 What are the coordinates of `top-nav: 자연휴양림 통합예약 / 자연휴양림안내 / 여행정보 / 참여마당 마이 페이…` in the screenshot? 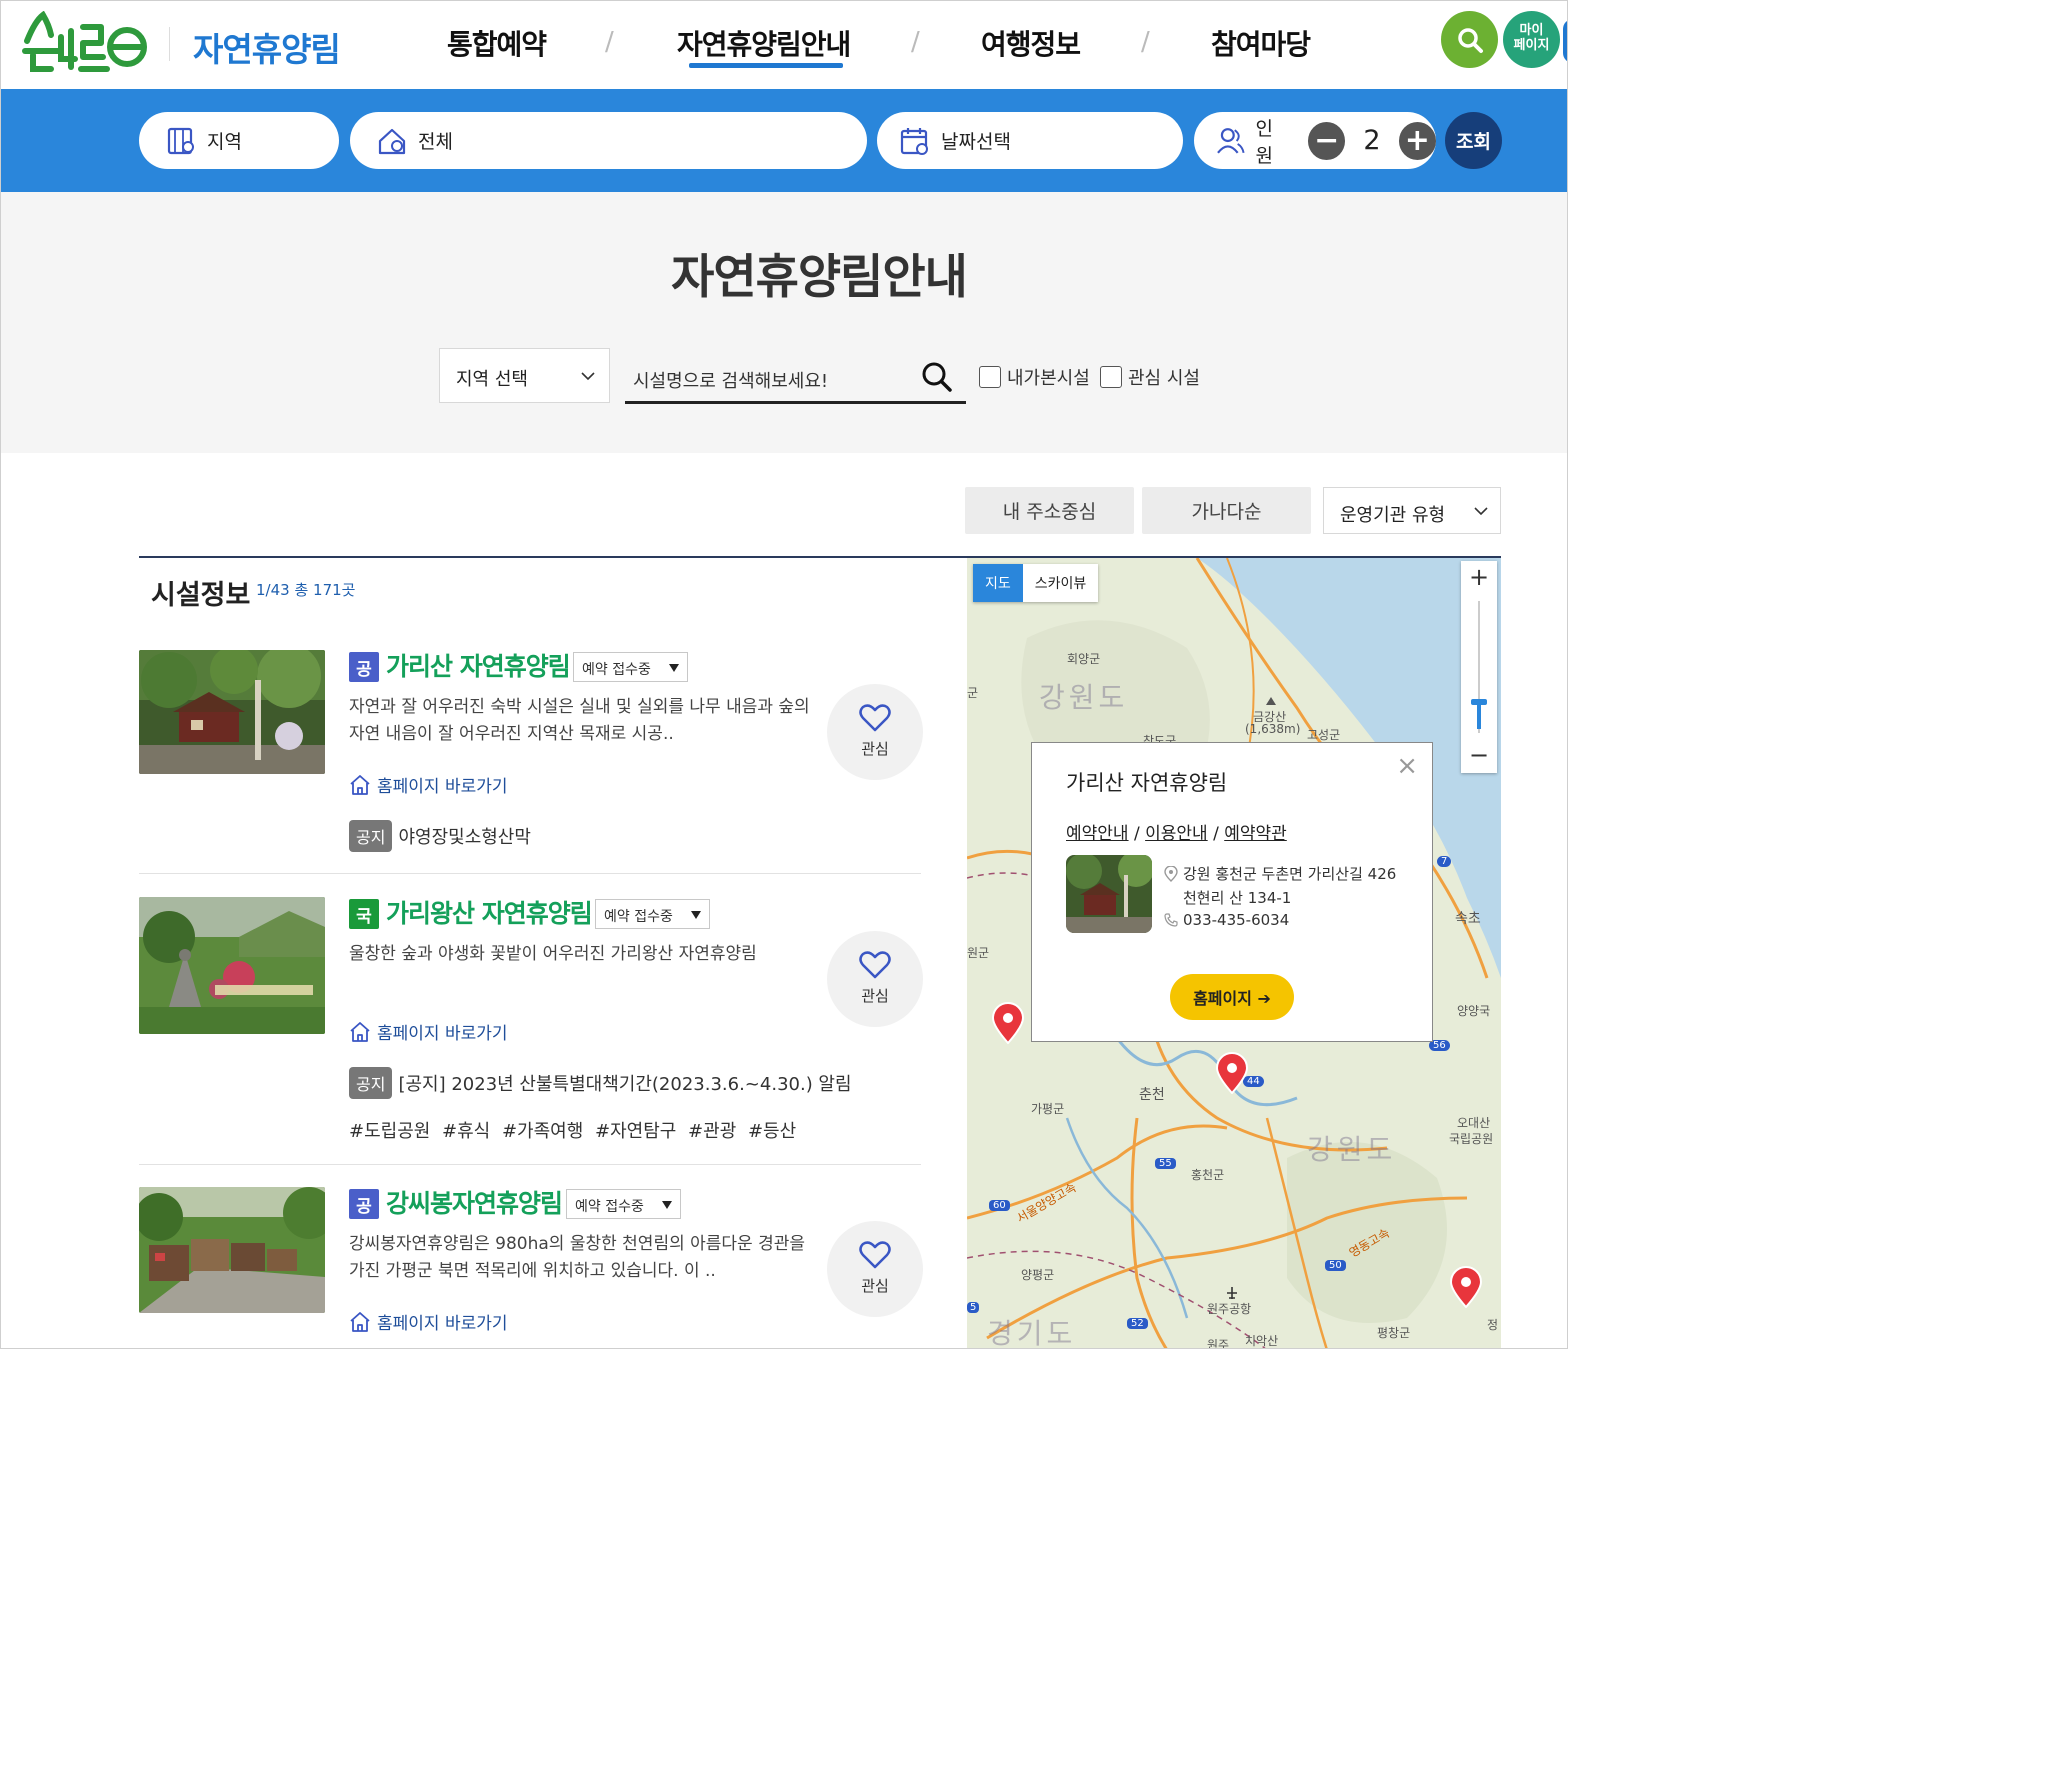 It's located at (784, 45).